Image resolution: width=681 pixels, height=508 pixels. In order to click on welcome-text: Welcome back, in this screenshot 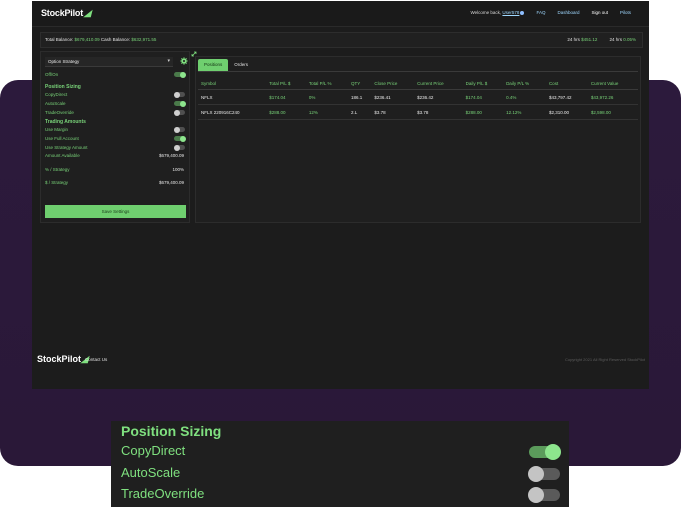, I will do `click(486, 12)`.